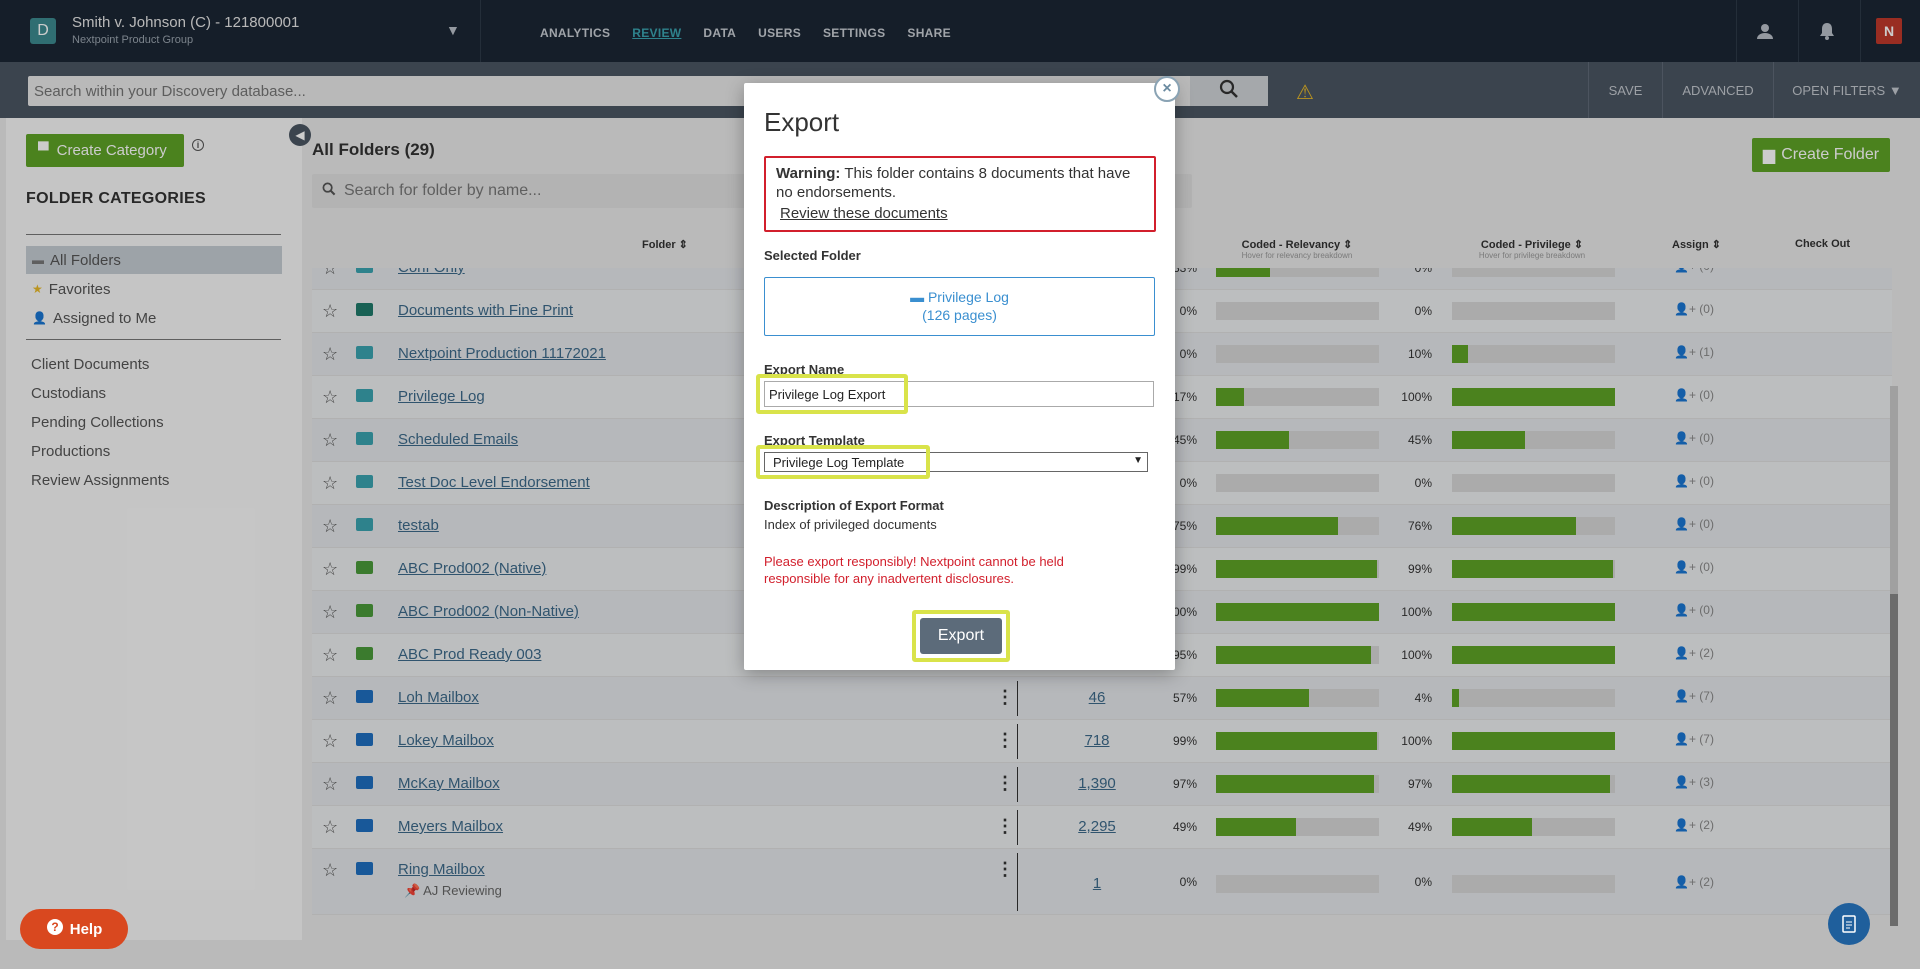 The image size is (1920, 969). What do you see at coordinates (808, 173) in the screenshot?
I see `warning-prefix: Warning:` at bounding box center [808, 173].